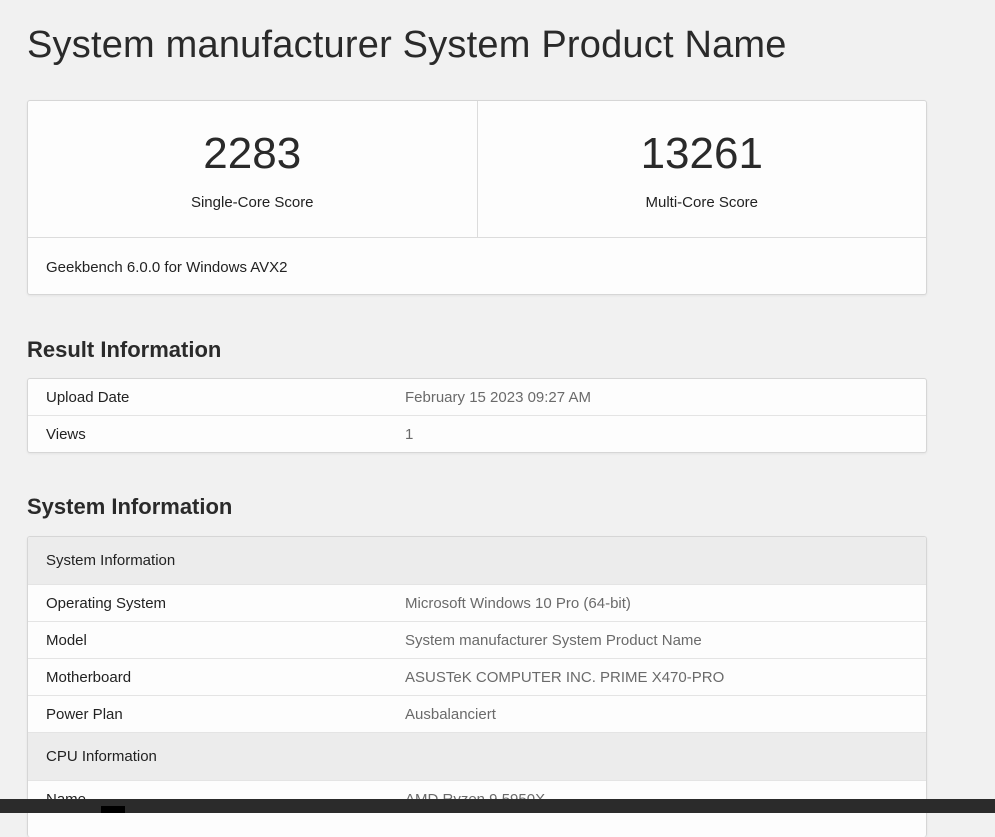 The image size is (995, 837). I want to click on upload-date-value: February 15 2023 09:27 AM, so click(498, 397).